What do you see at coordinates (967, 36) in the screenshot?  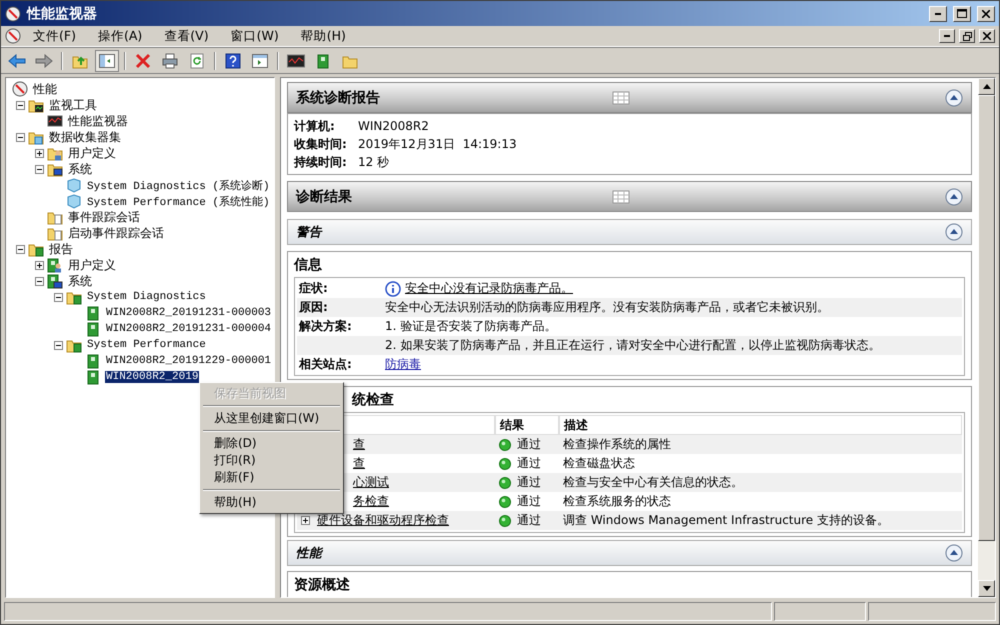 I see `restore-button` at bounding box center [967, 36].